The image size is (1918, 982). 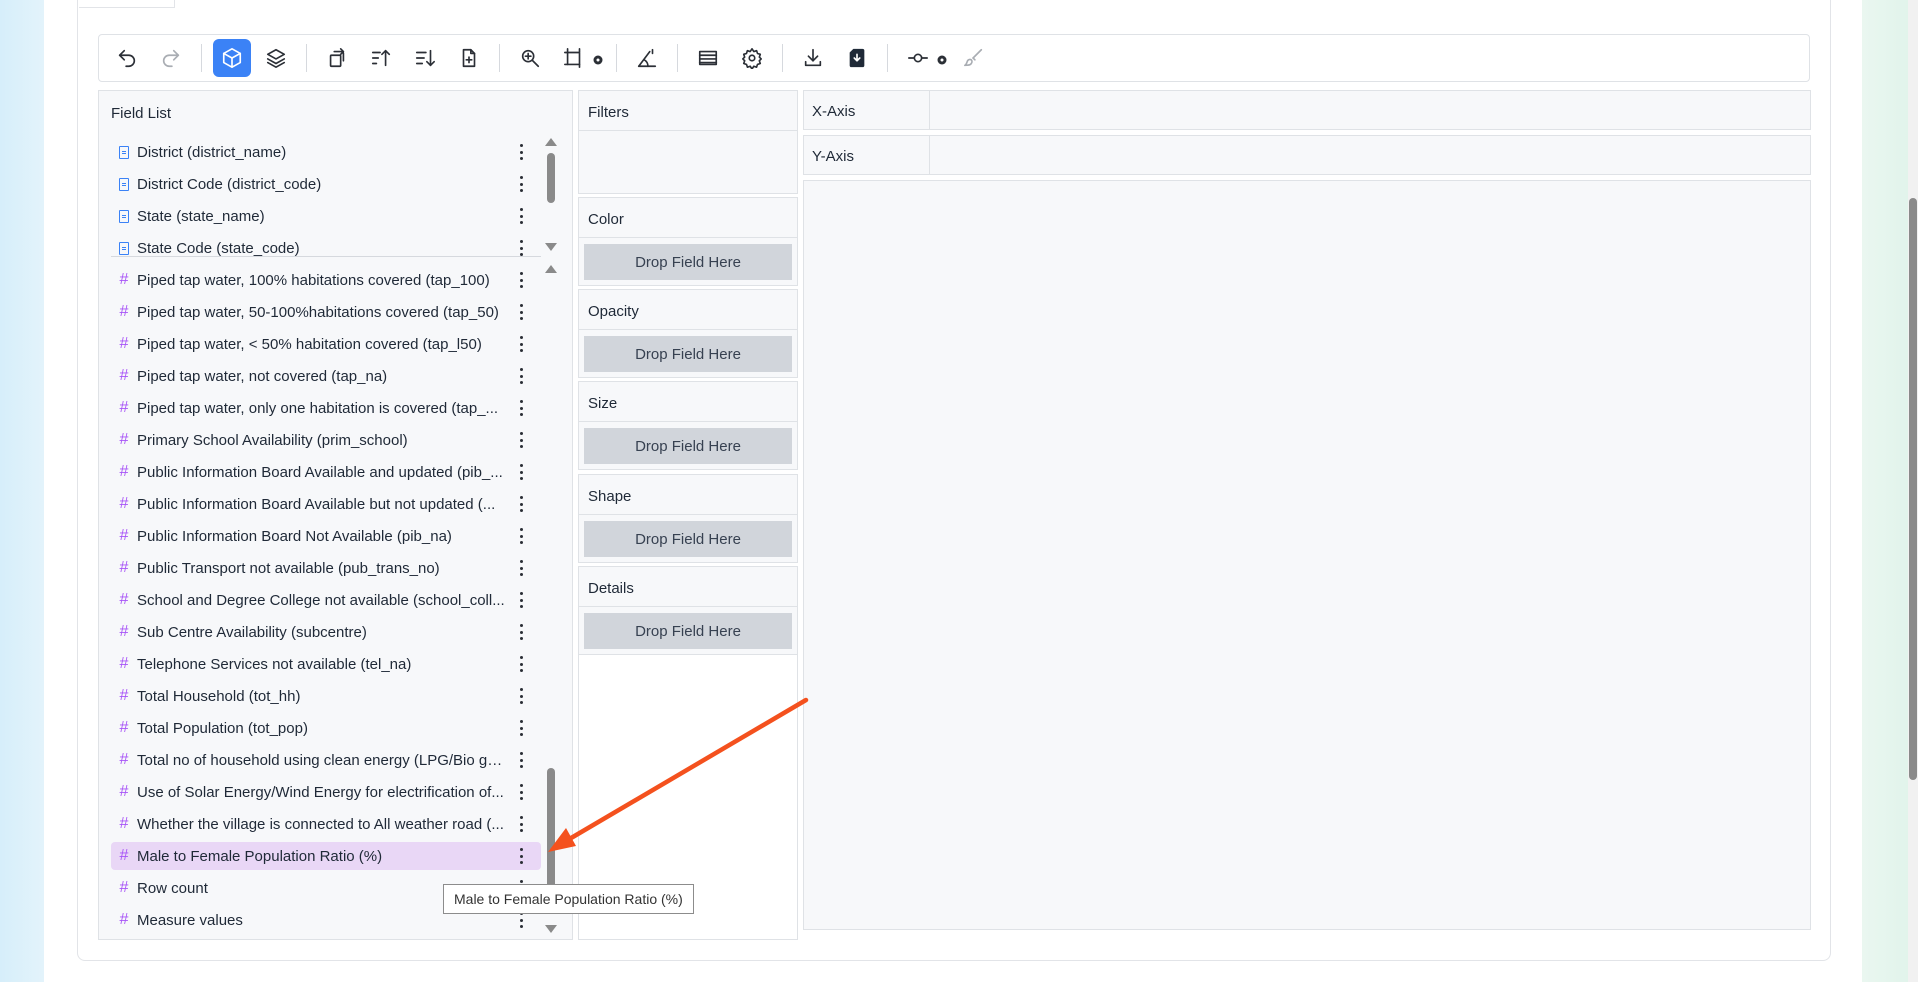 I want to click on new-file-button, so click(x=469, y=58).